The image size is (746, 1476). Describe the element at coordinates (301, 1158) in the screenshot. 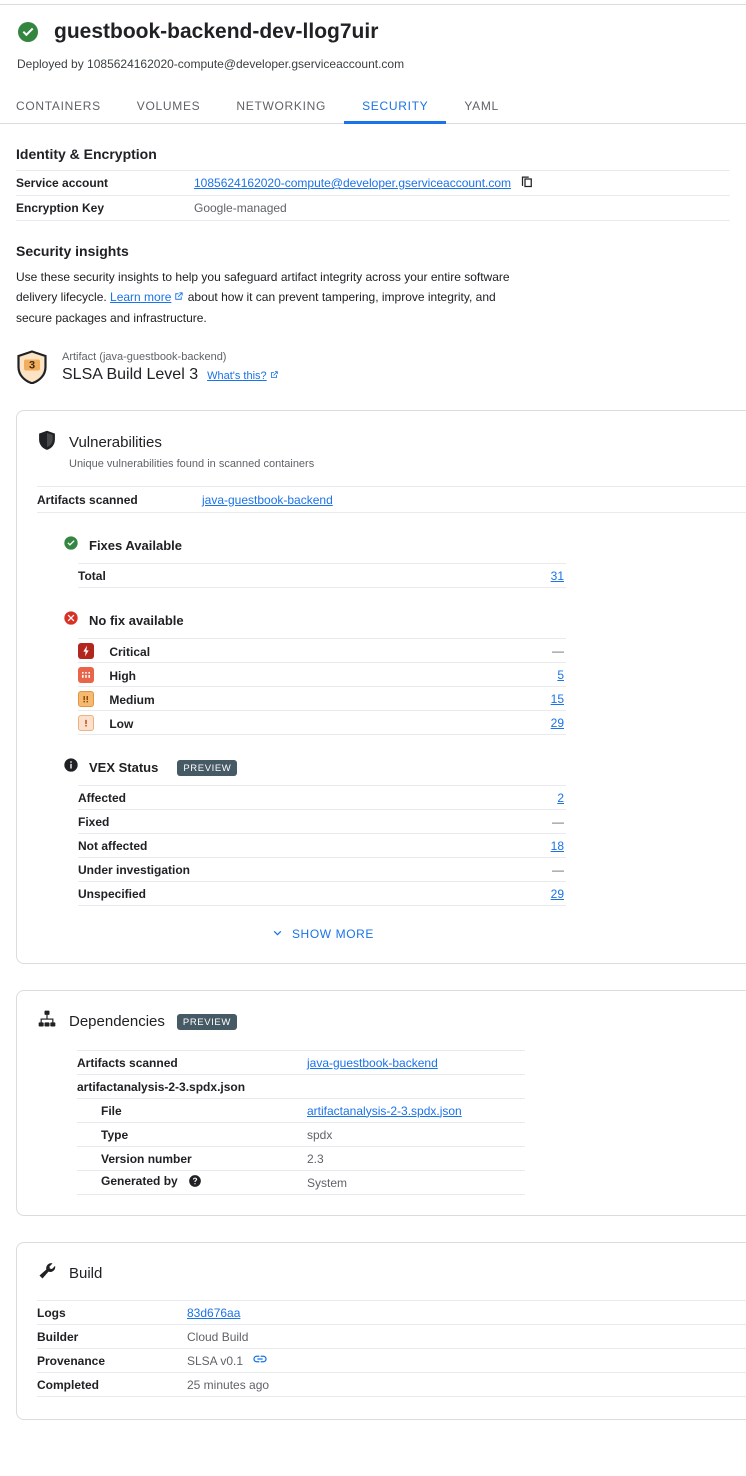

I see `table-row: Version number 2.3` at that location.